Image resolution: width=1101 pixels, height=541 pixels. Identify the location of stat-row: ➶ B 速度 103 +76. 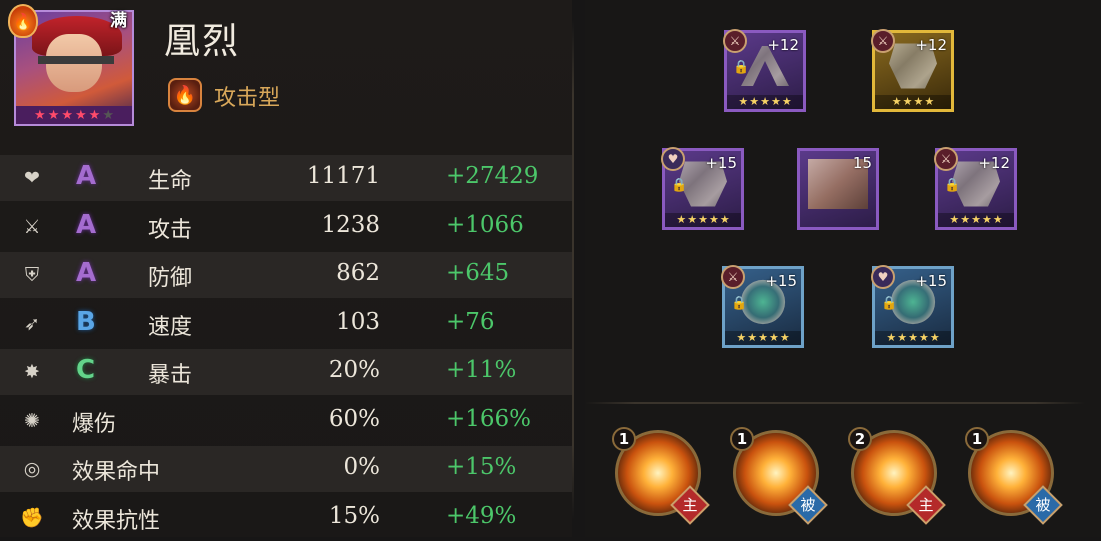
(286, 324).